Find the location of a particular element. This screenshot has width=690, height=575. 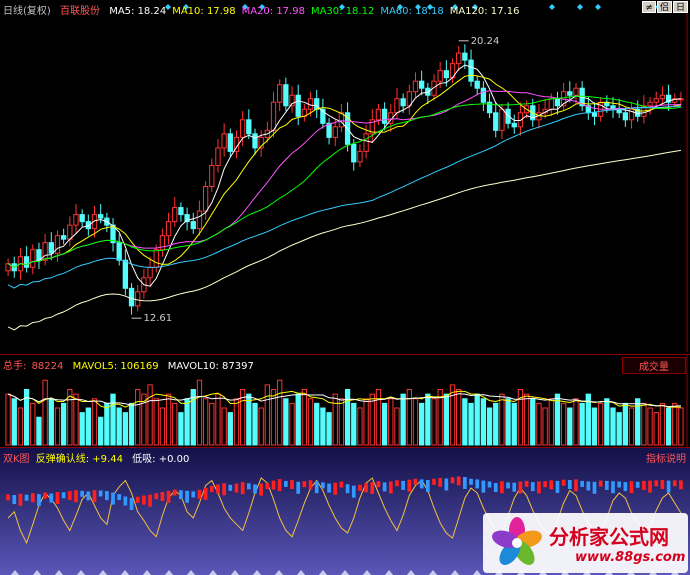

ma-label: MA30: 18.12 is located at coordinates (342, 11).